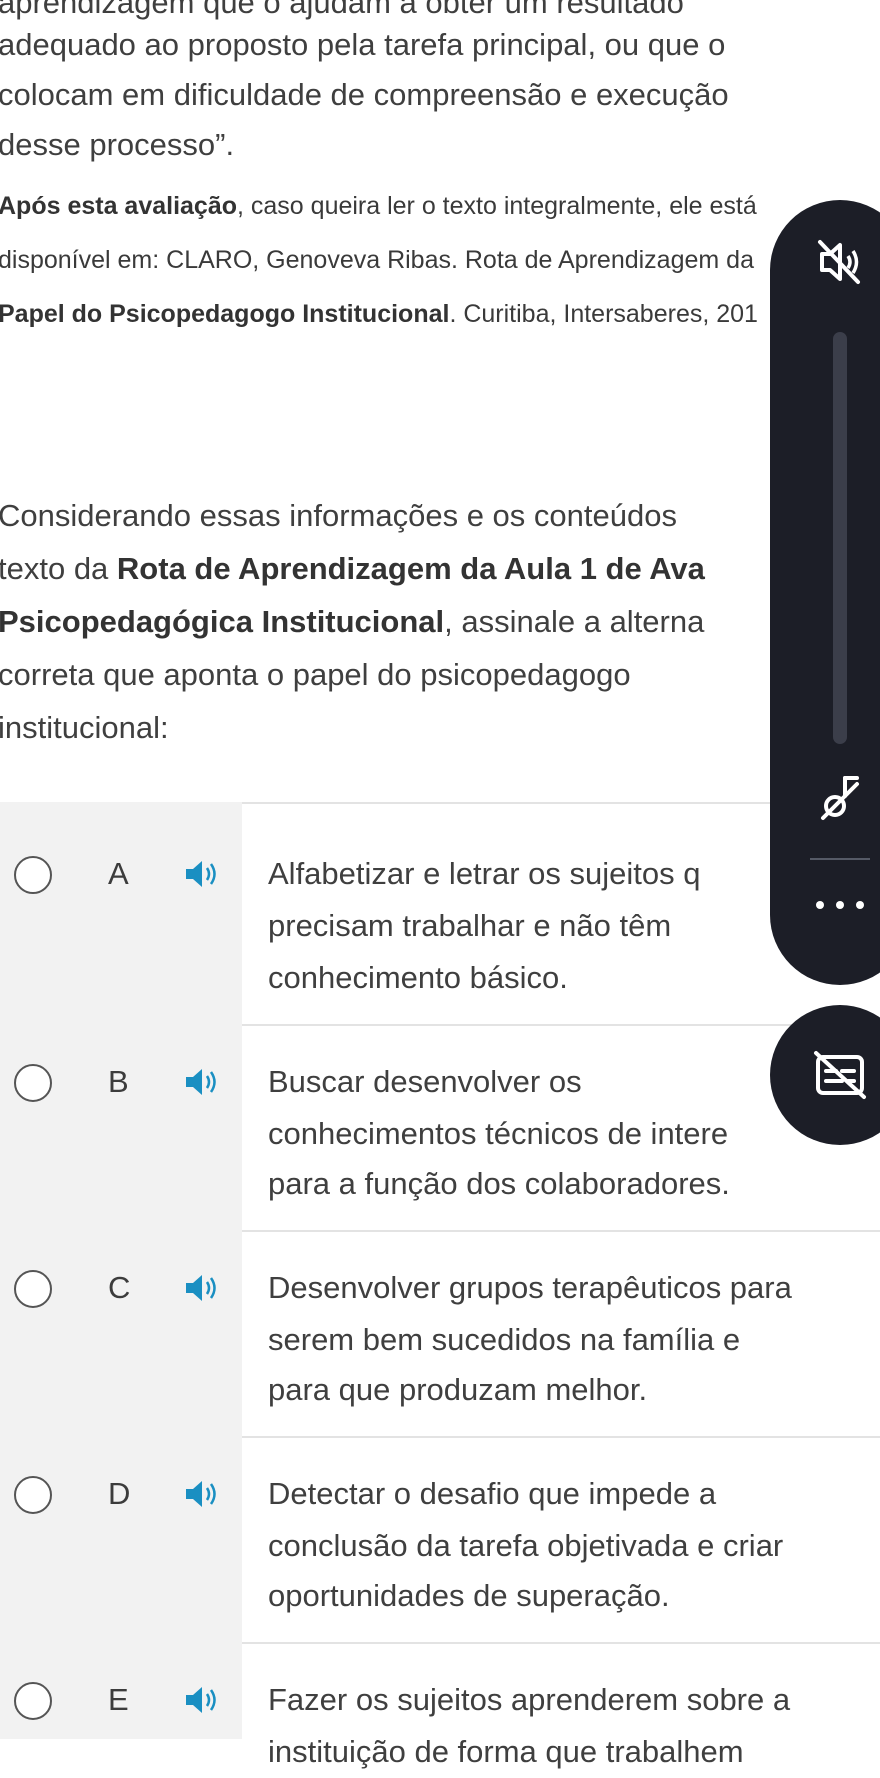  What do you see at coordinates (526, 1545) in the screenshot?
I see `option-text-line: conclusão da tarefa objetivada e criar` at bounding box center [526, 1545].